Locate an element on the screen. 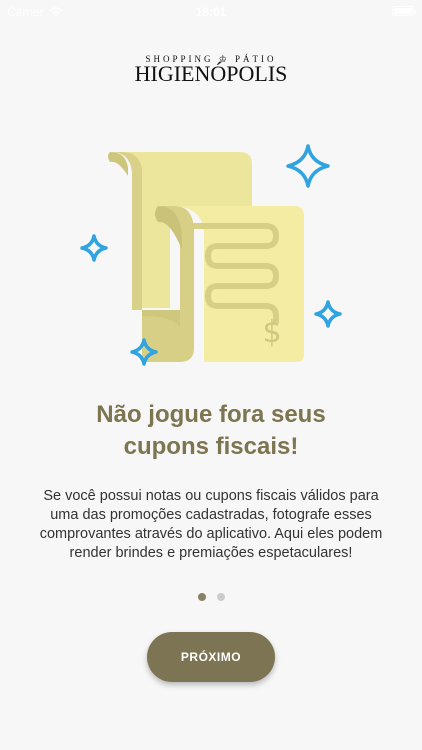 This screenshot has height=750, width=422. status-time: 18:01 is located at coordinates (211, 12).